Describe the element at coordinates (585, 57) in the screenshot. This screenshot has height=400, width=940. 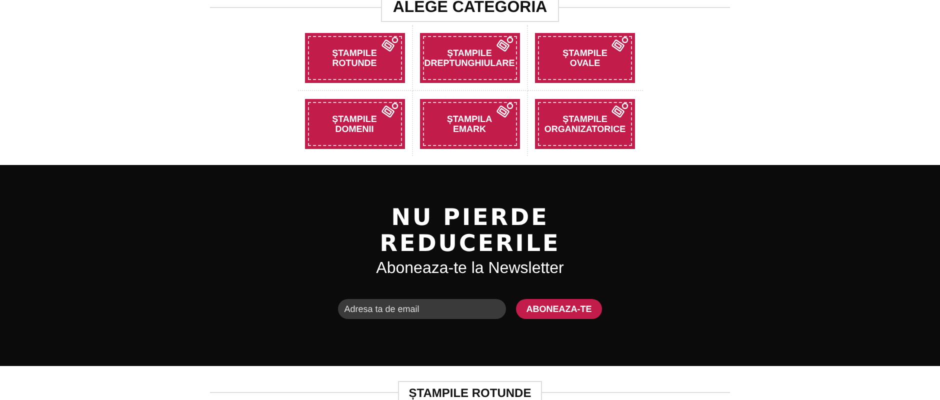
I see `category-tile: ȘTAMPILE OVALE` at that location.